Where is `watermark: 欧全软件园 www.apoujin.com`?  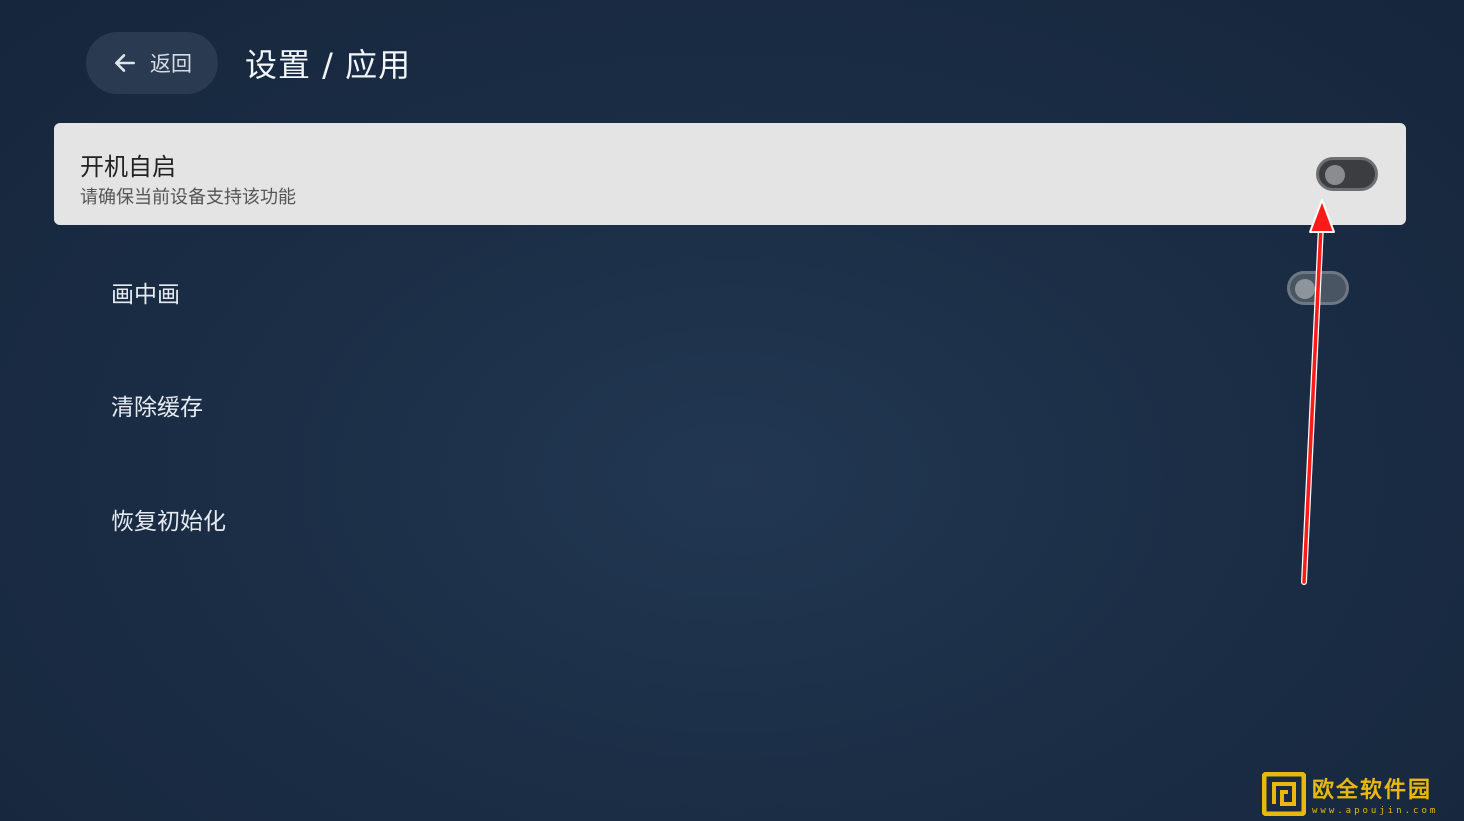
watermark: 欧全软件园 www.apoujin.com is located at coordinates (1360, 794).